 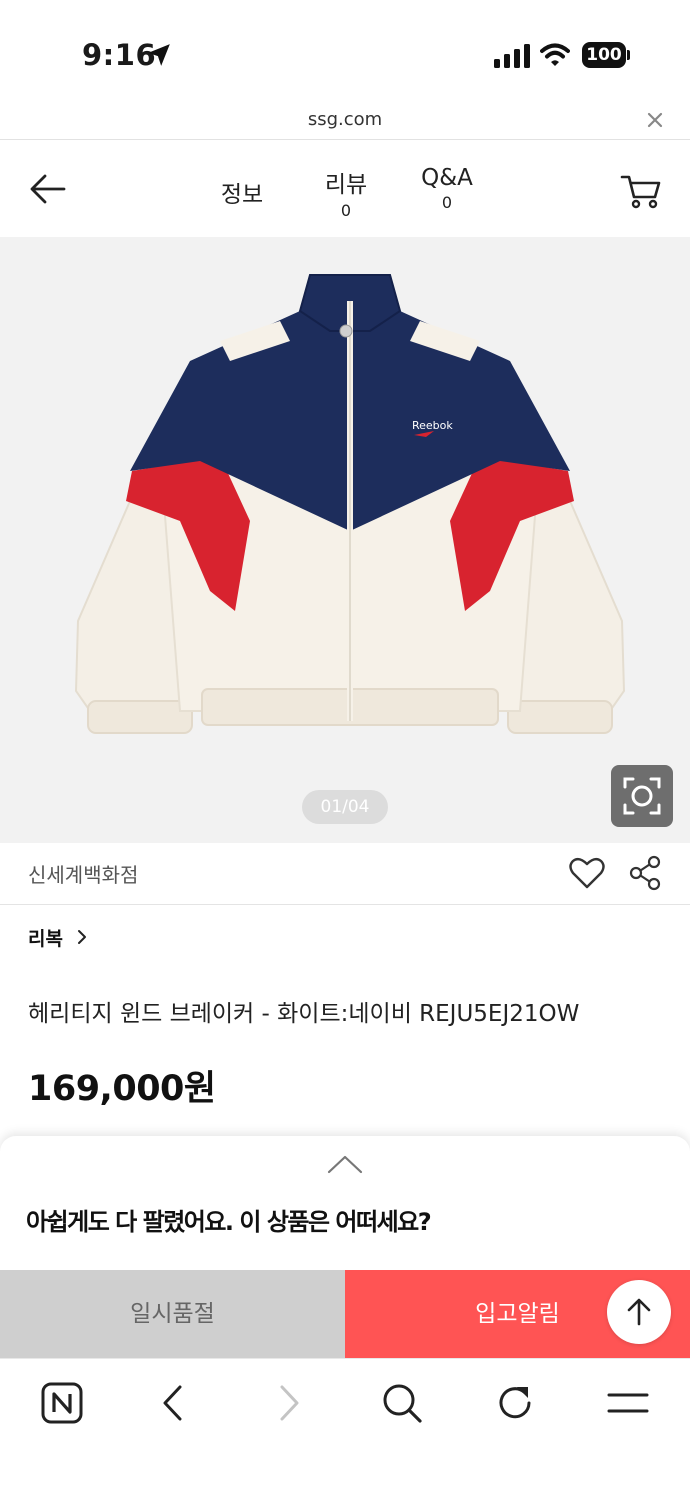 I want to click on tab-qa: Q&A 0, so click(x=447, y=188).